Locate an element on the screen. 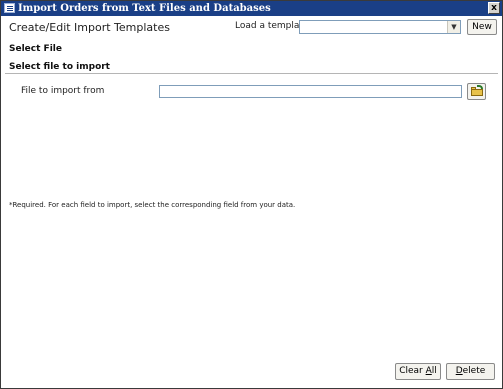  page-title: Create/Edit Import Templates is located at coordinates (89, 27).